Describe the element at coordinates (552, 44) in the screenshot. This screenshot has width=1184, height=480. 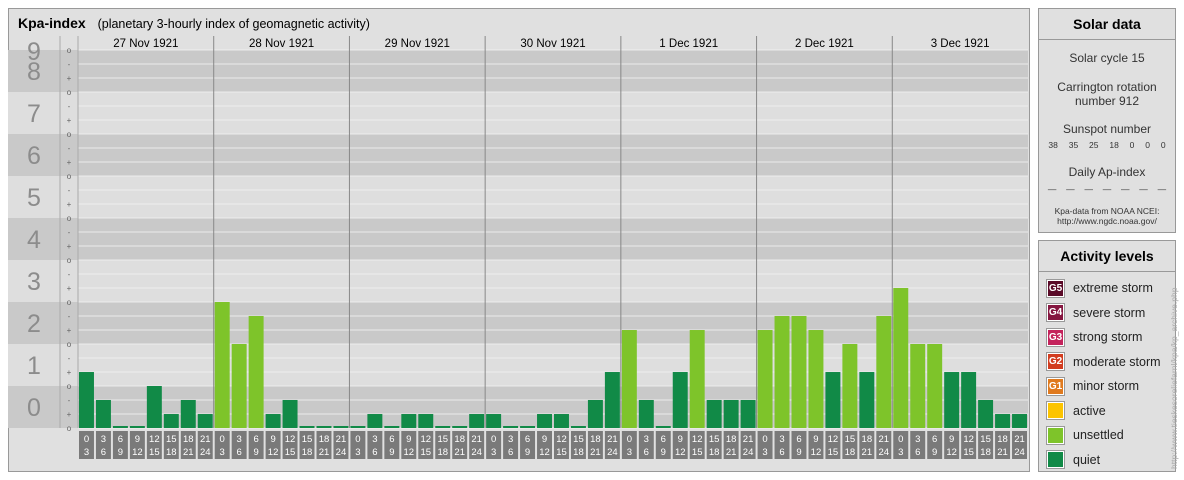
I see `day-label: 30 Nov 1921` at that location.